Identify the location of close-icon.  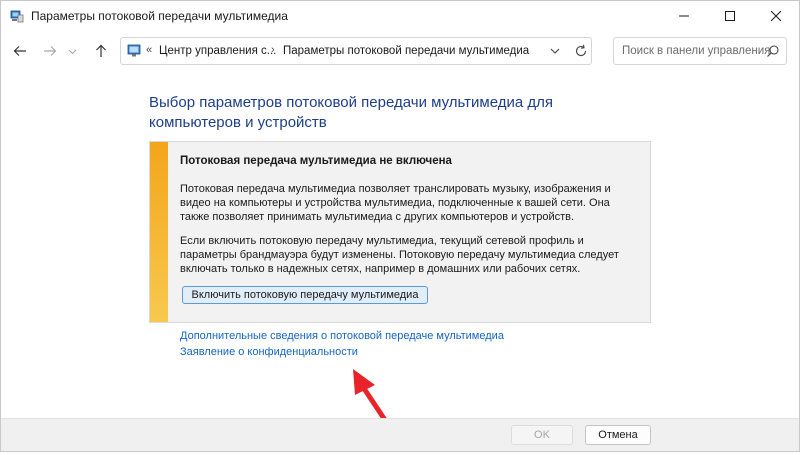
(776, 16).